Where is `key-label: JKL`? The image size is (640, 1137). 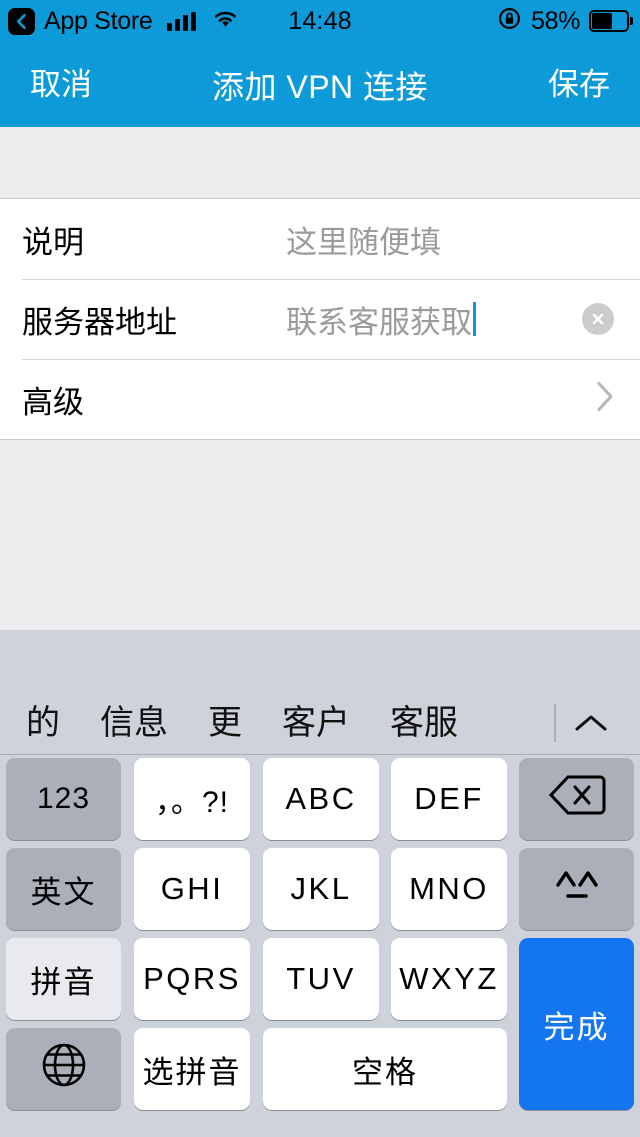
key-label: JKL is located at coordinates (321, 888).